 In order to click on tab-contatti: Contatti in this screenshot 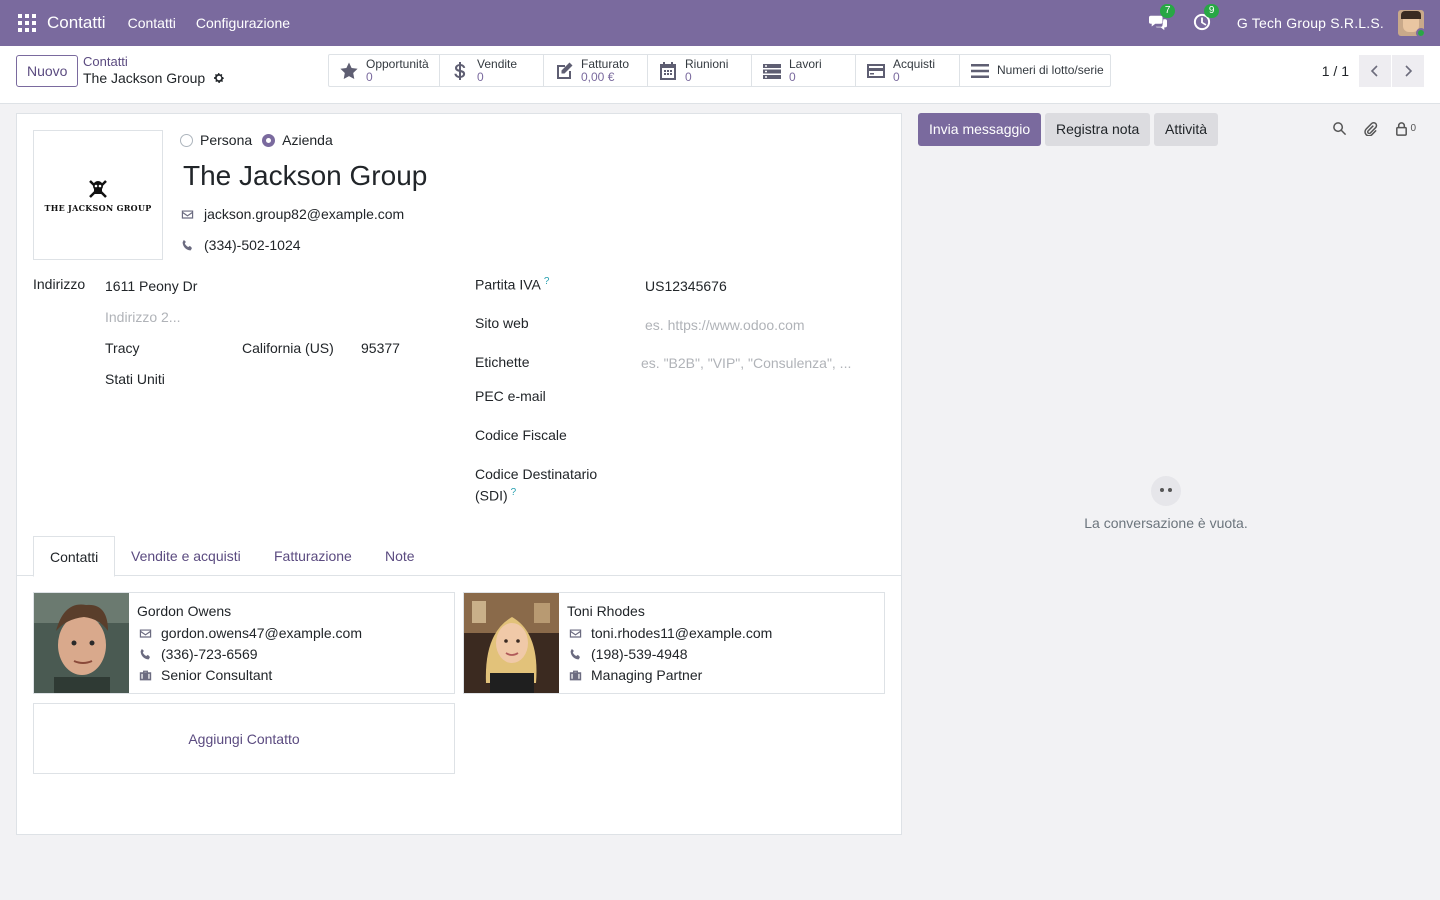, I will do `click(74, 556)`.